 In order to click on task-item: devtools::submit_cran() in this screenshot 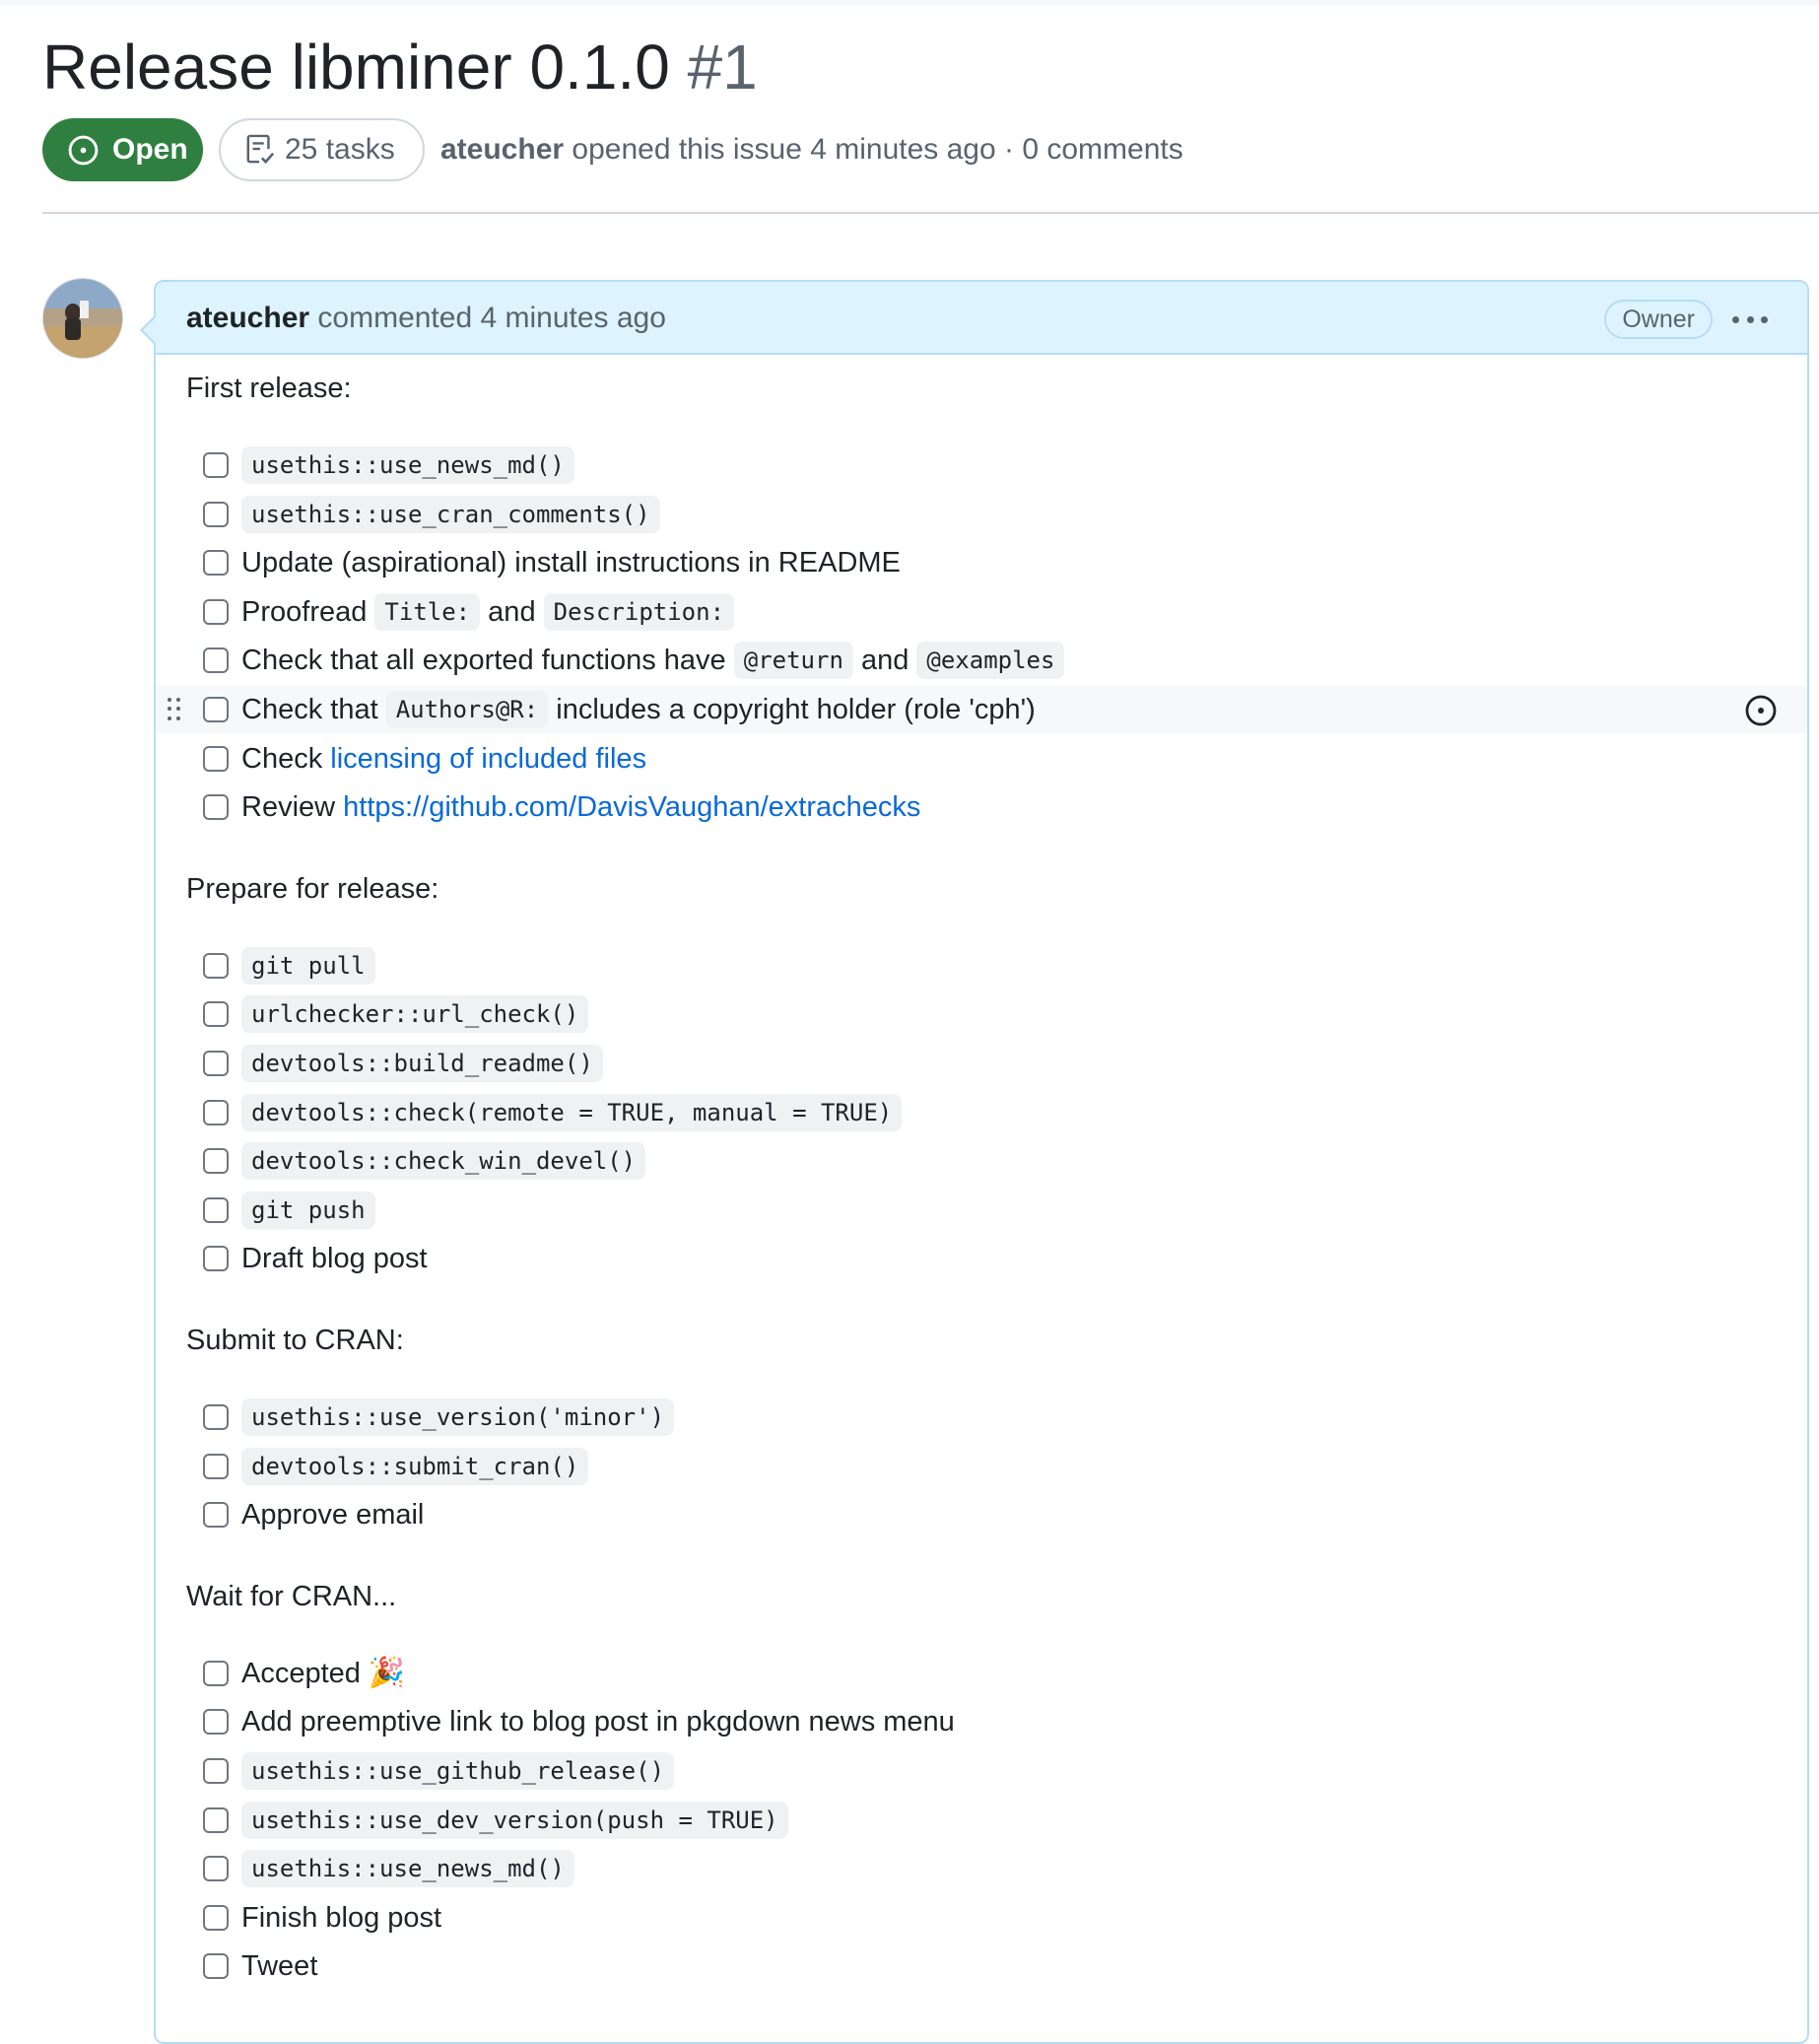, I will do `click(981, 1466)`.